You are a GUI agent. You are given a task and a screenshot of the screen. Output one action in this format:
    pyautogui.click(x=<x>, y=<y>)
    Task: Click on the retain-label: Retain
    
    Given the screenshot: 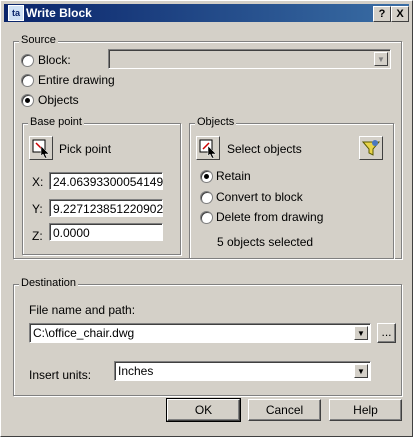 What is the action you would take?
    pyautogui.click(x=233, y=176)
    